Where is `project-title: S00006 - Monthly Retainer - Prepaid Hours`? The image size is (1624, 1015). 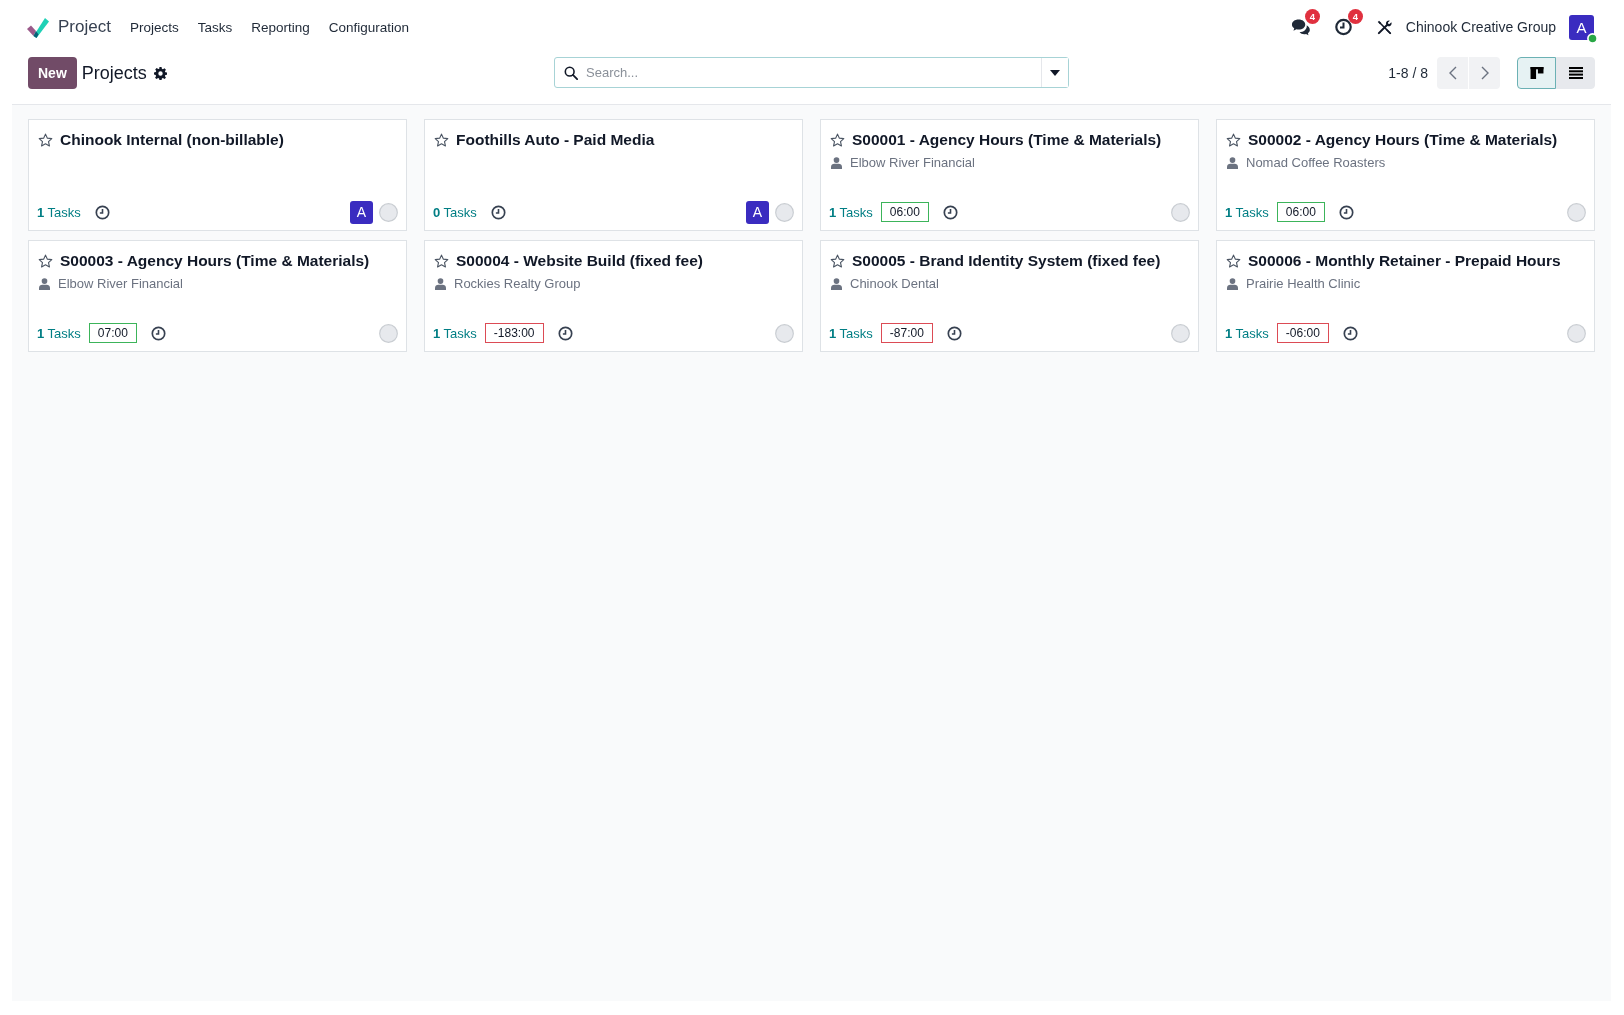 project-title: S00006 - Monthly Retainer - Prepaid Hours is located at coordinates (1404, 261).